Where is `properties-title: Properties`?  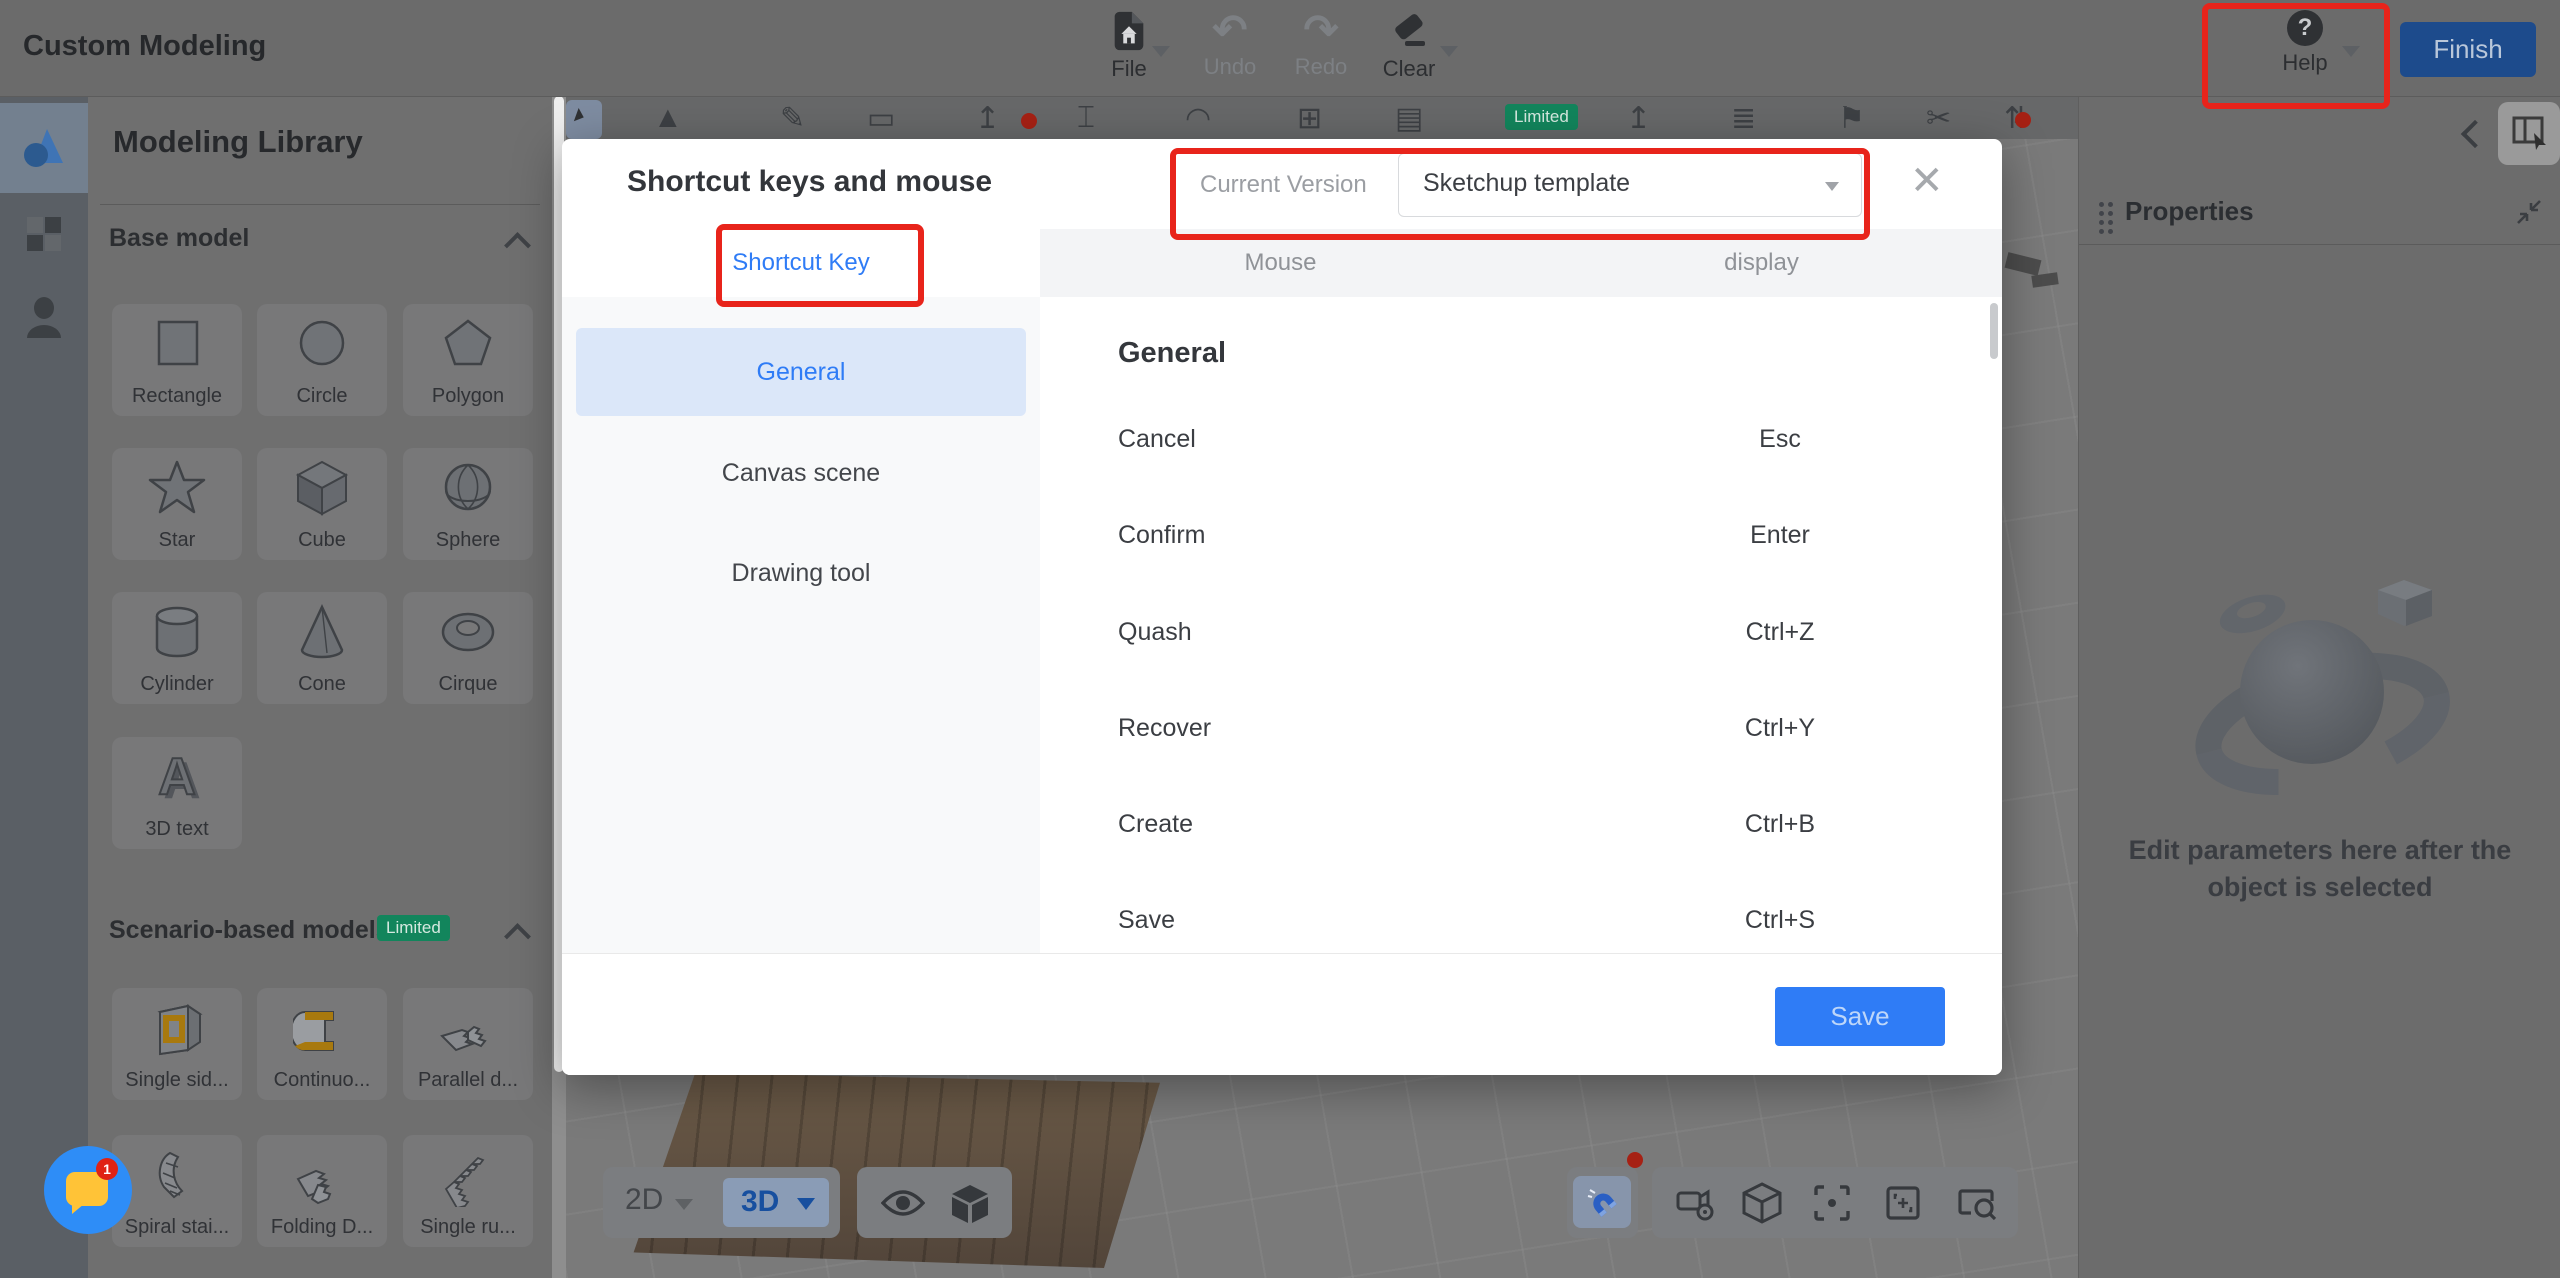
properties-title: Properties is located at coordinates (2189, 211).